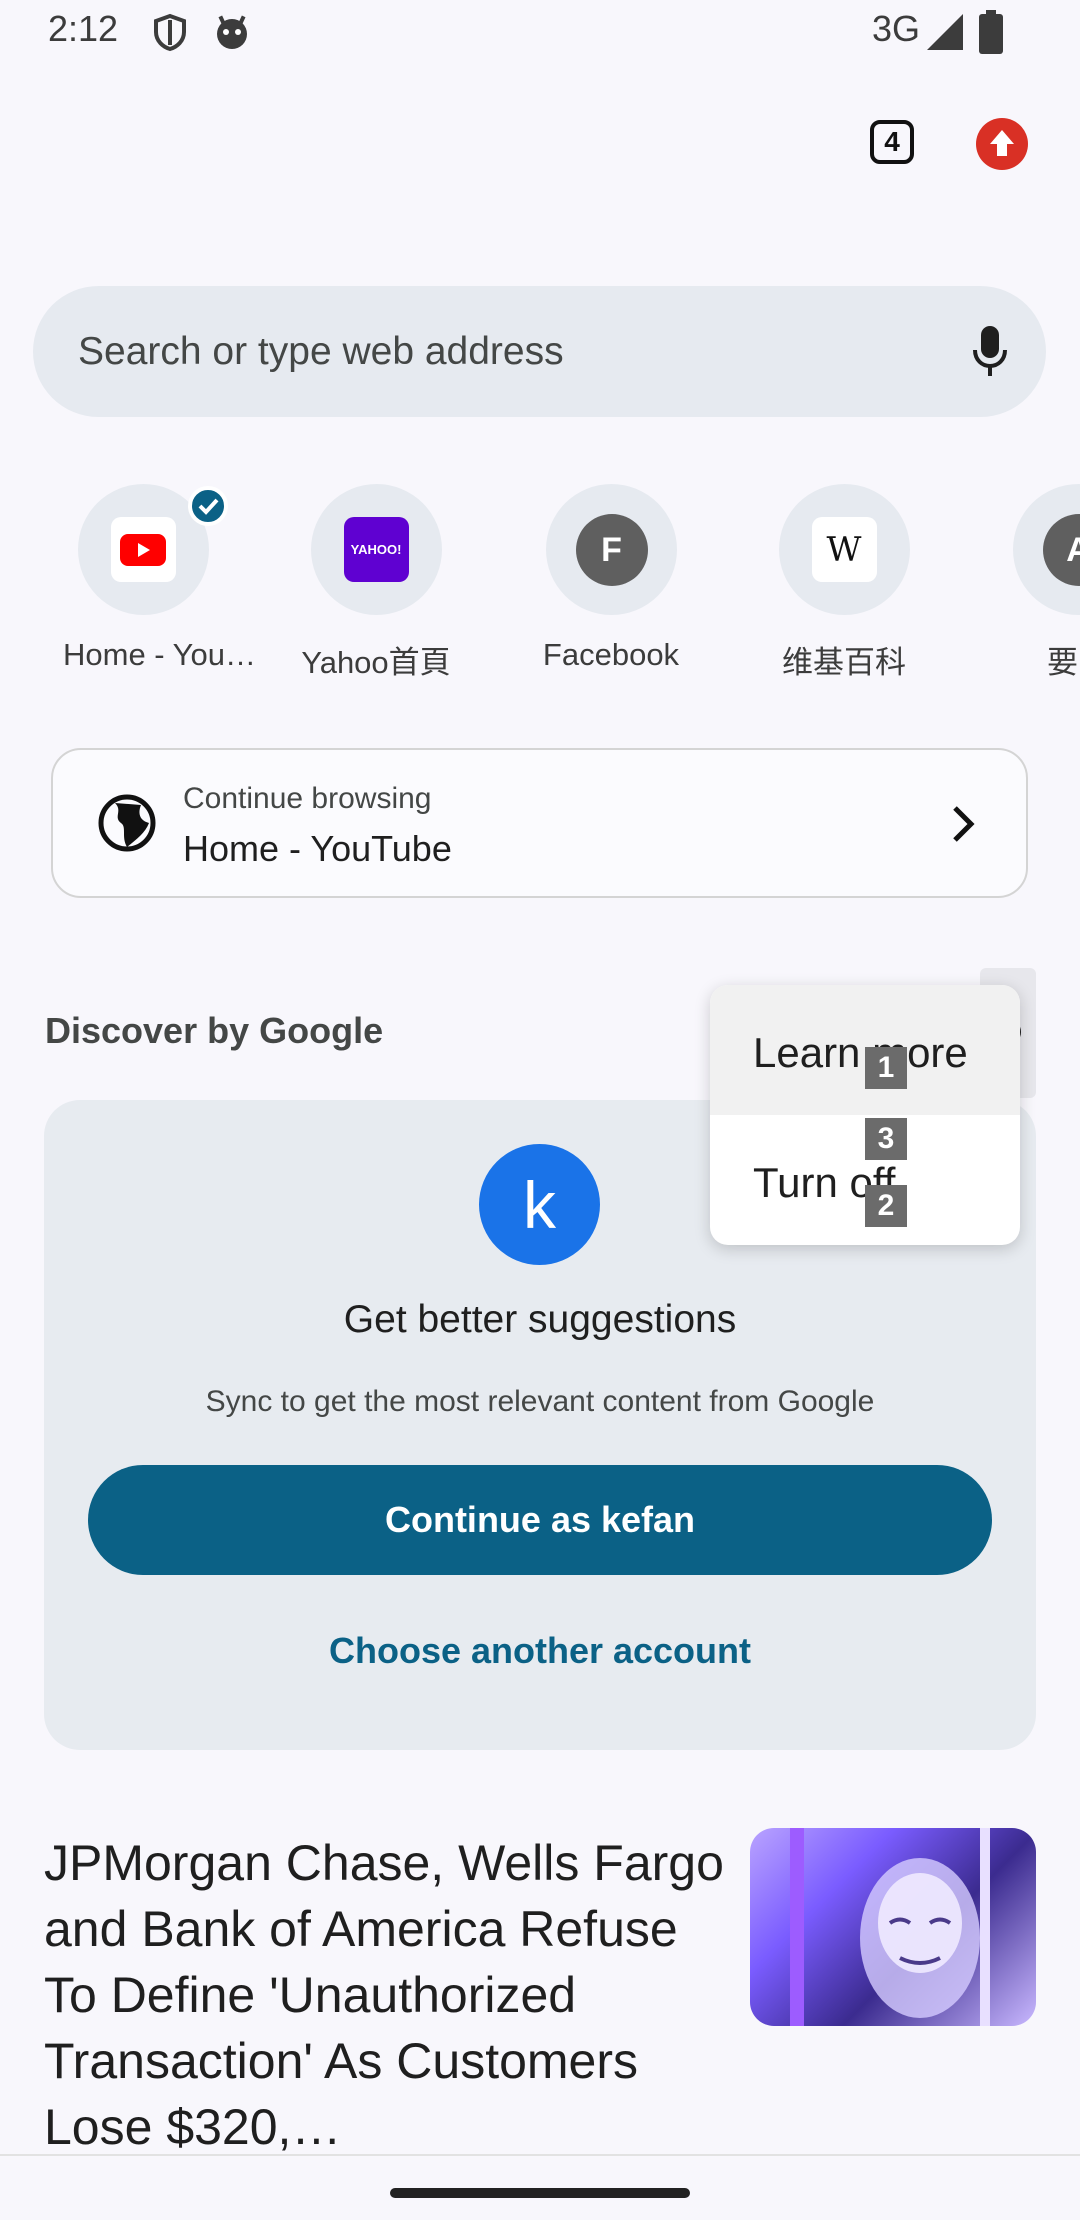  Describe the element at coordinates (127, 823) in the screenshot. I see `globe-icon` at that location.